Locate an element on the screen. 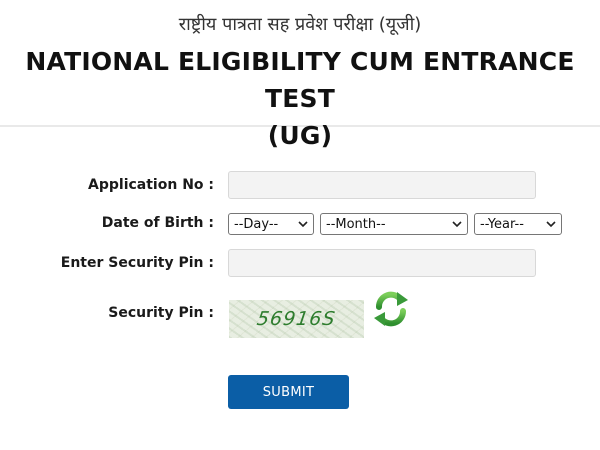 This screenshot has width=600, height=450. refresh-captcha-icon is located at coordinates (391, 309).